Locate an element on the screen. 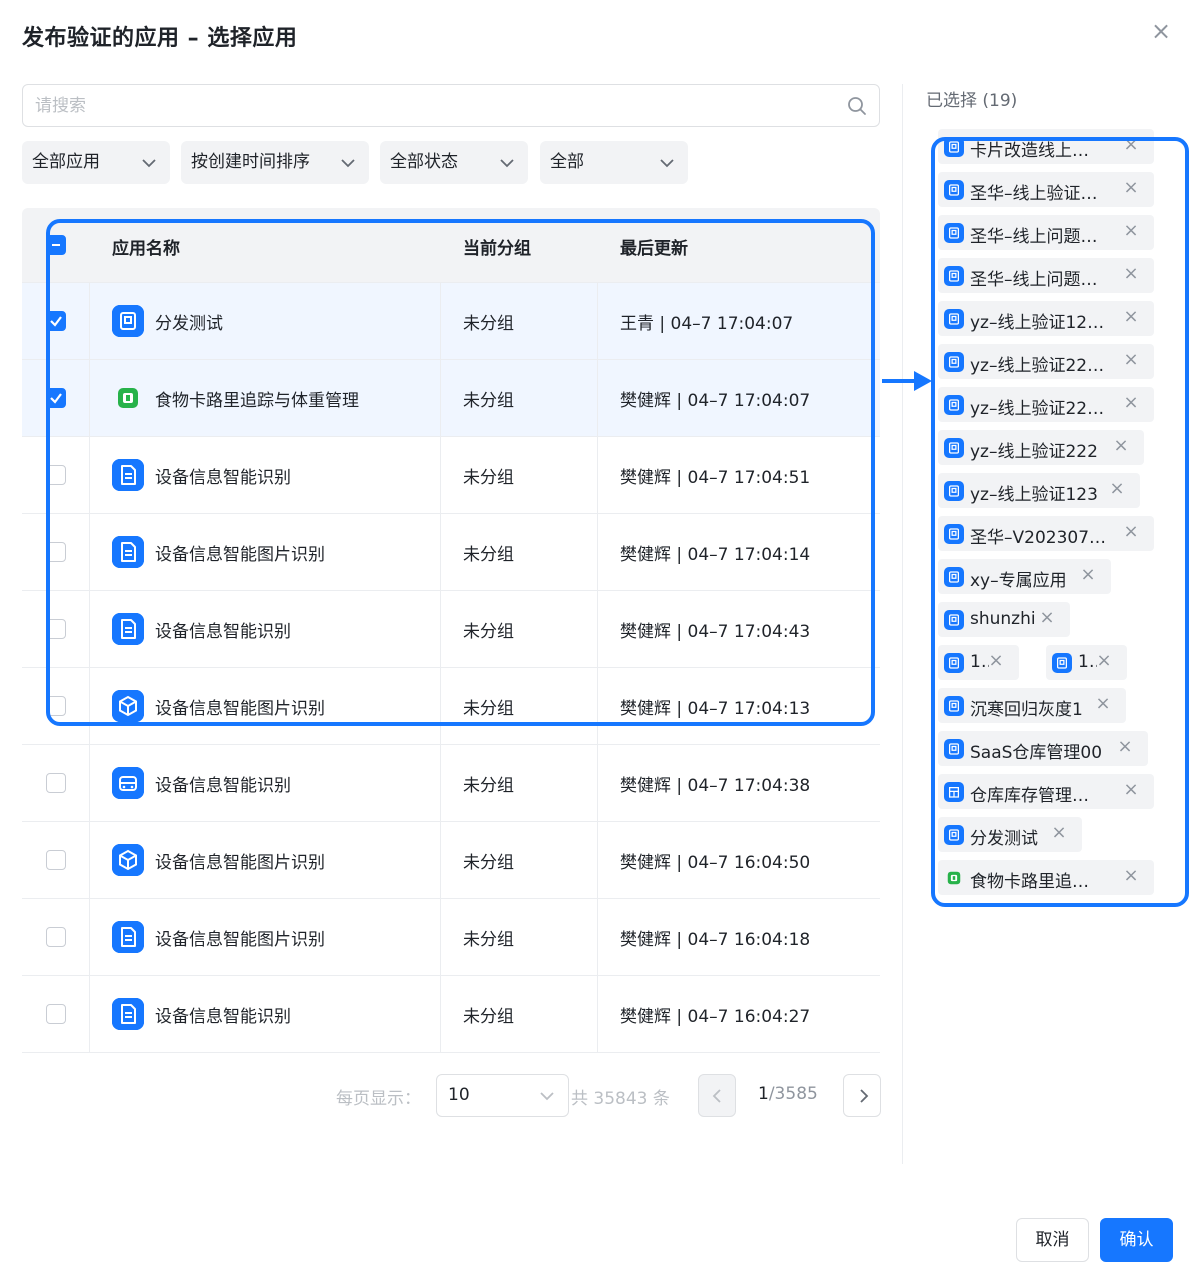 This screenshot has height=1278, width=1200. table-row: 设备信息智能图片识别 未分组 樊健辉 | 04–7 17:04:14 is located at coordinates (451, 551).